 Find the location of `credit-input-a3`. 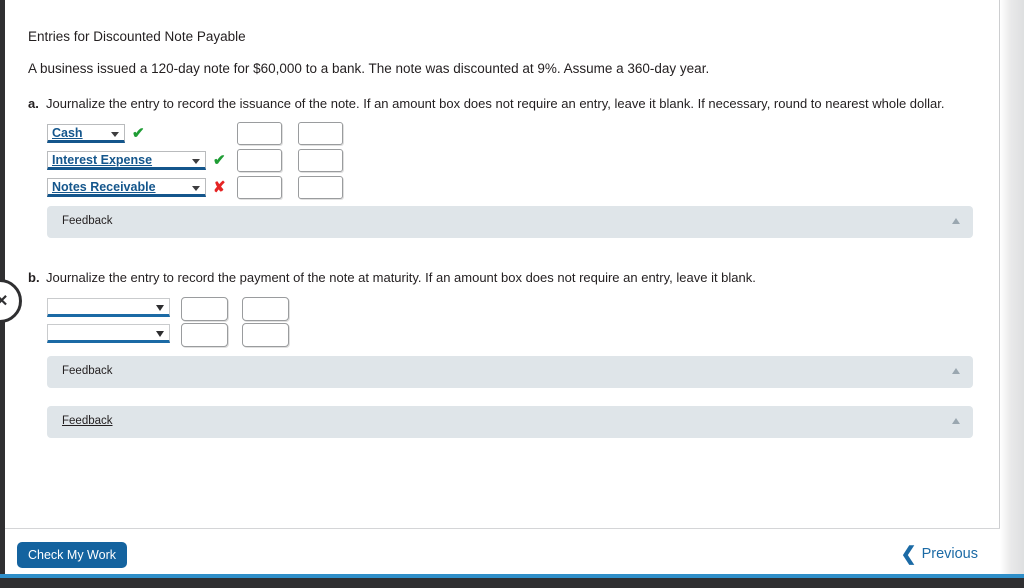

credit-input-a3 is located at coordinates (320, 187).